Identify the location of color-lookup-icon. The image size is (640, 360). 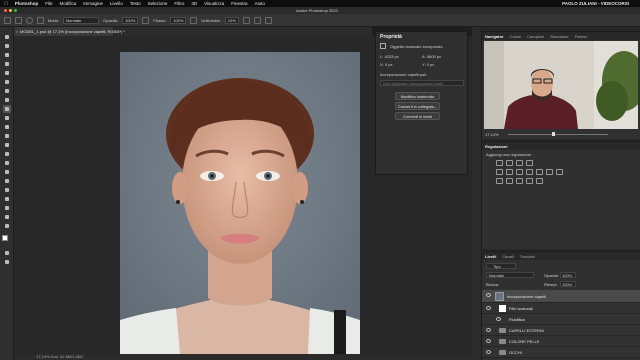
(559, 172).